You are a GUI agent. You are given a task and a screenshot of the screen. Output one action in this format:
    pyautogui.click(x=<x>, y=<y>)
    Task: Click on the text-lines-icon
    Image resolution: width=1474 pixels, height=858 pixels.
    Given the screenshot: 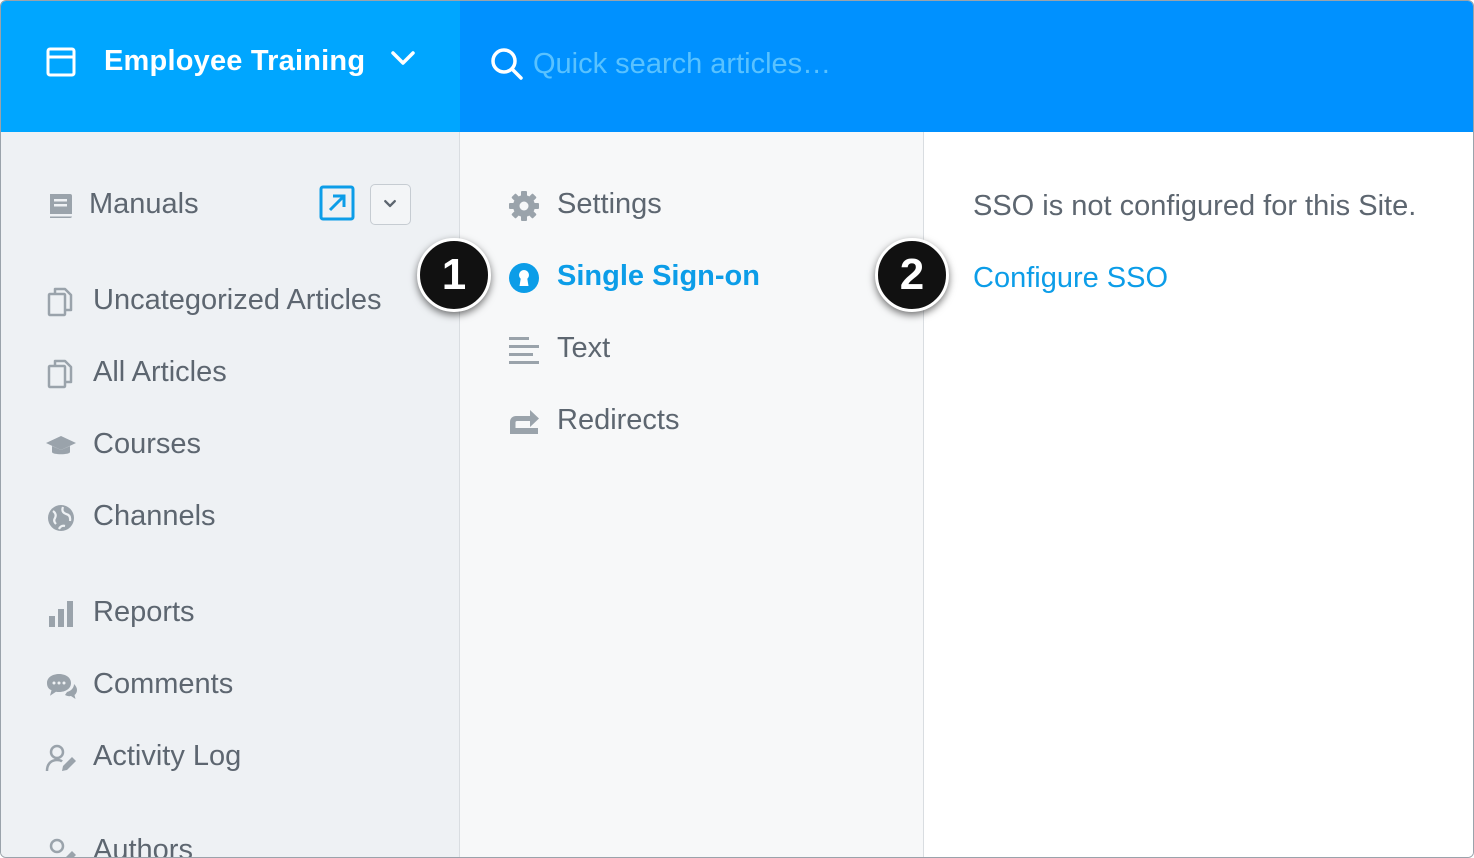 What is the action you would take?
    pyautogui.click(x=524, y=350)
    